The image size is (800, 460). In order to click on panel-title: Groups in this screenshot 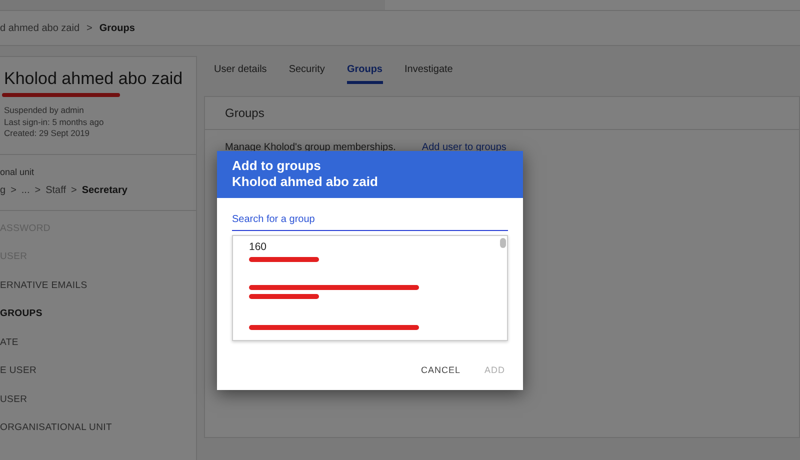, I will do `click(502, 113)`.